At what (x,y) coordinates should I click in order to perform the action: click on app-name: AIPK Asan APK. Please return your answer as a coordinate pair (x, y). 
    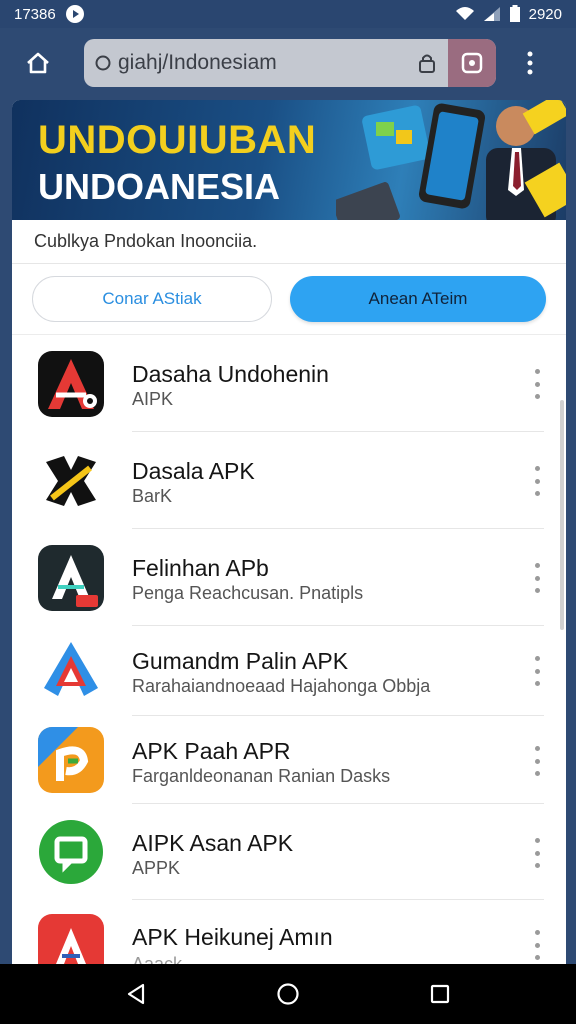
    Looking at the image, I should click on (213, 843).